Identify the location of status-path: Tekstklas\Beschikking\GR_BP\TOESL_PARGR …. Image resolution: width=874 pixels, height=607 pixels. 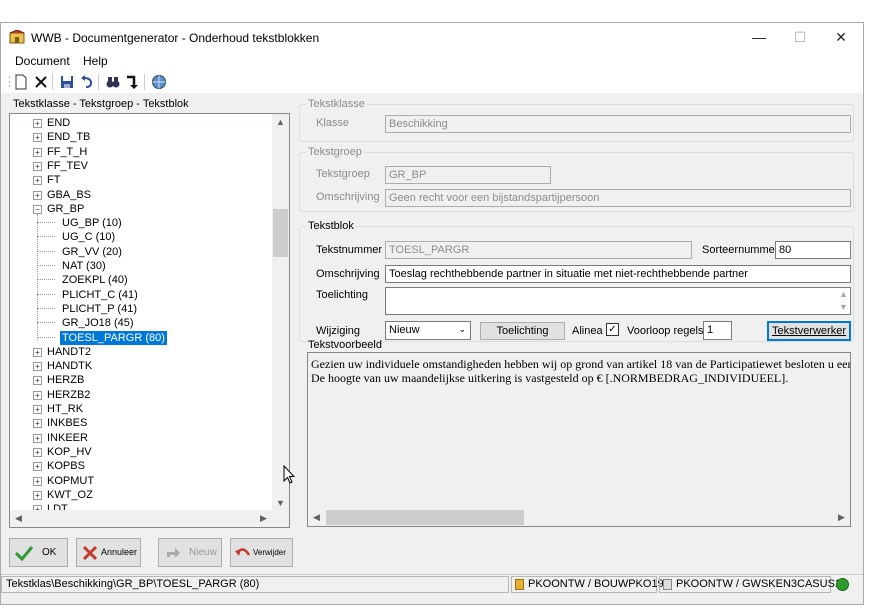
(255, 584).